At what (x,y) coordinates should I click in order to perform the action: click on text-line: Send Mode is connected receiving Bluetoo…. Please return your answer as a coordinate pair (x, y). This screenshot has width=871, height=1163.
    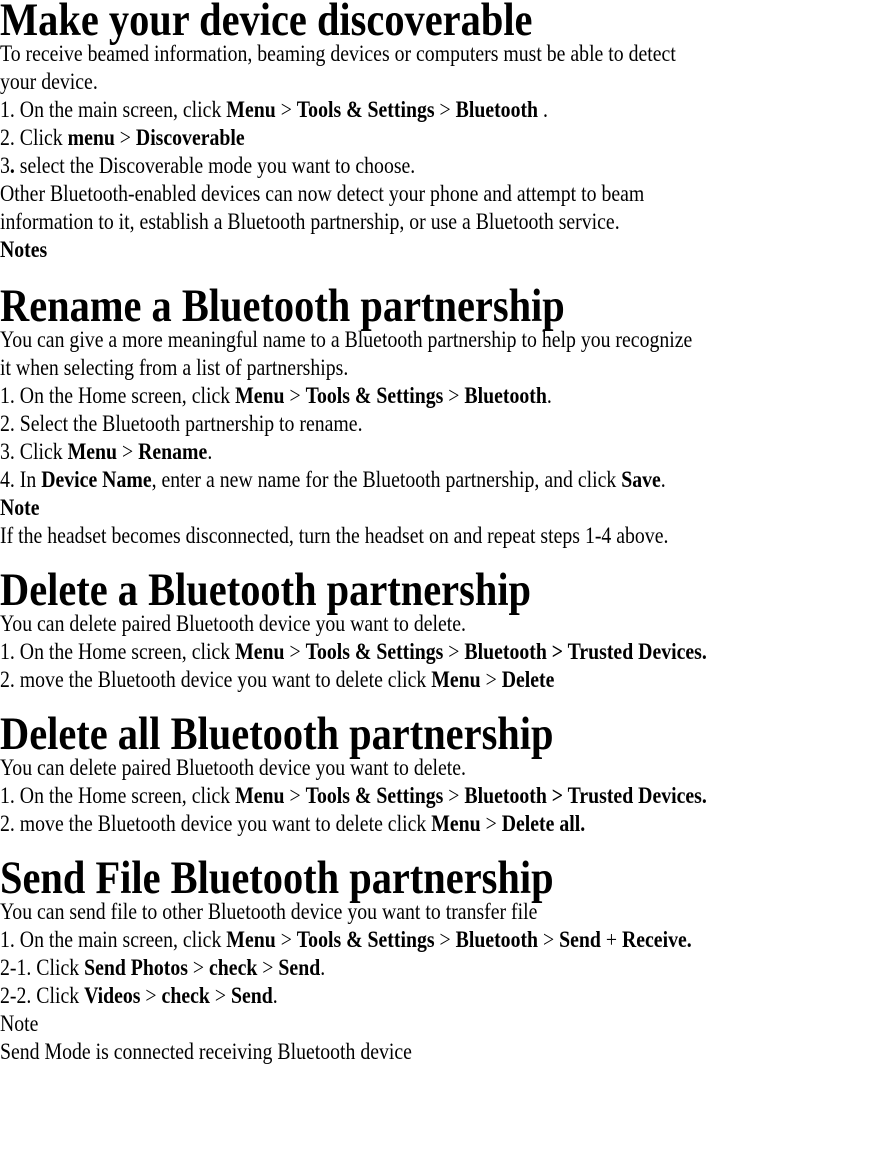
    Looking at the image, I should click on (435, 1052).